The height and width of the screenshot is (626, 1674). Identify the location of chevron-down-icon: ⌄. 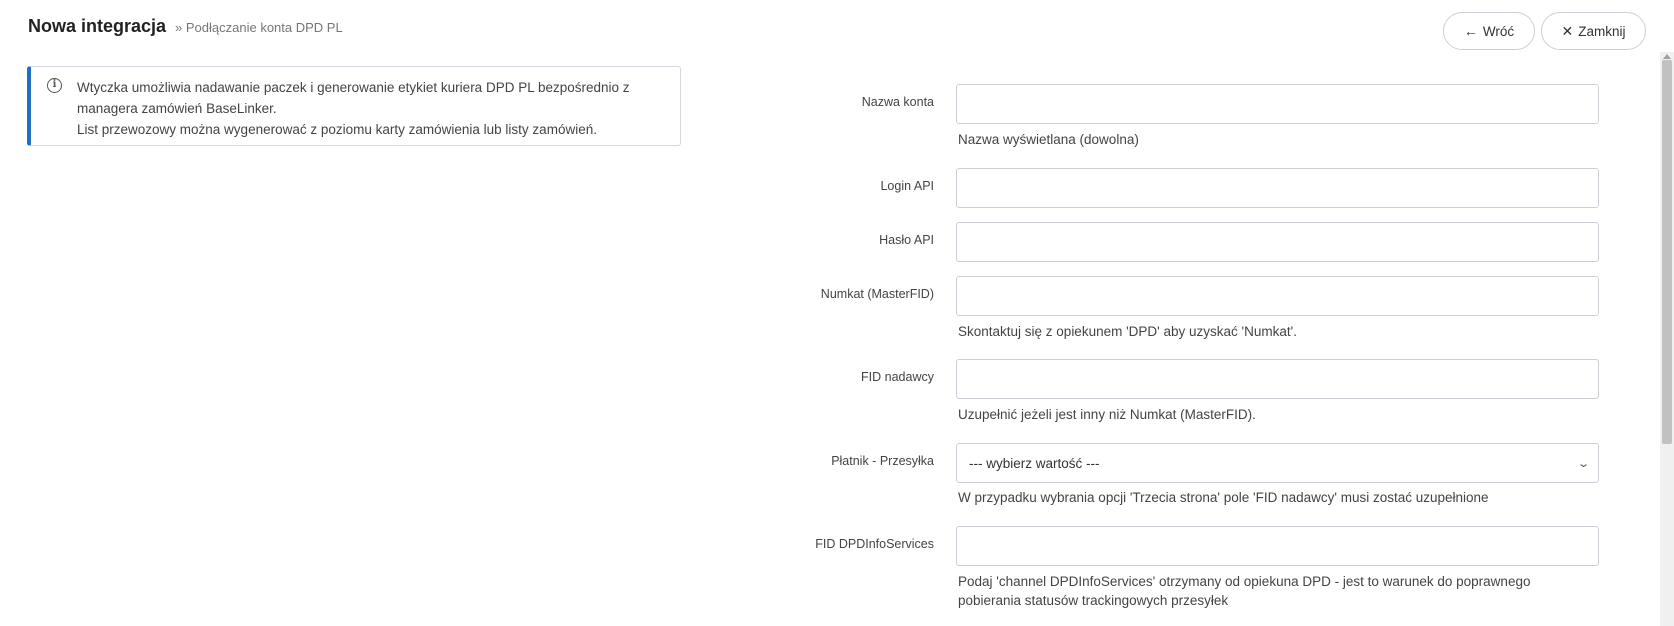
(1583, 463).